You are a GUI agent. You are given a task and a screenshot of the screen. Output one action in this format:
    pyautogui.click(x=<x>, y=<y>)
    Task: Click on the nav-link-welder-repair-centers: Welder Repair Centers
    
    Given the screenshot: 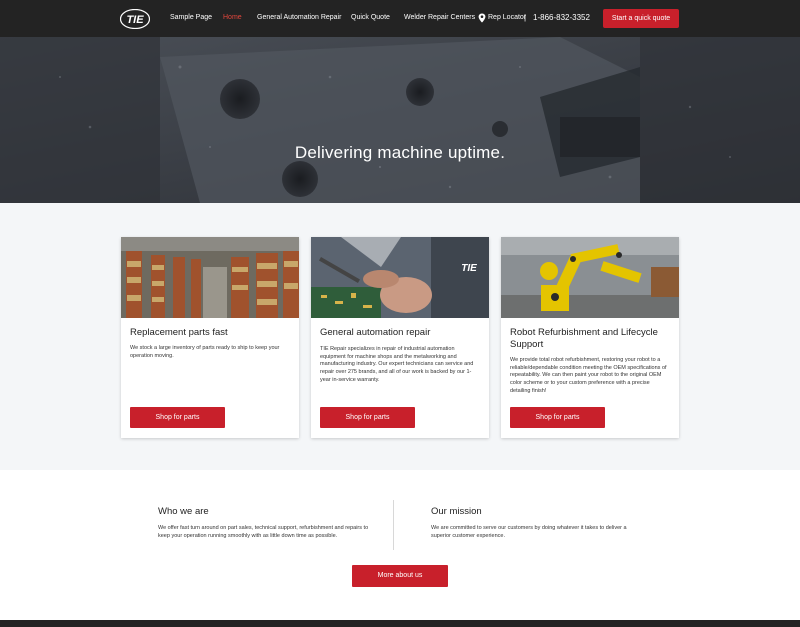 What is the action you would take?
    pyautogui.click(x=439, y=17)
    